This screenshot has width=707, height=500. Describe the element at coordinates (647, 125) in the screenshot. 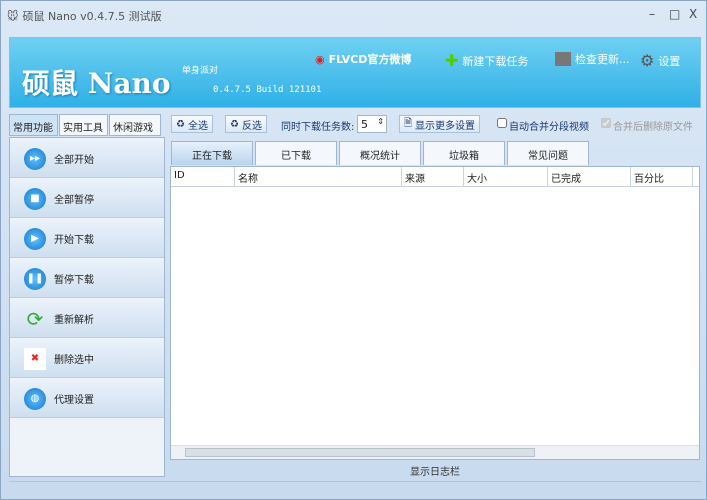

I see `delete-after-merge-checkbox: 合并后删除原文件` at that location.